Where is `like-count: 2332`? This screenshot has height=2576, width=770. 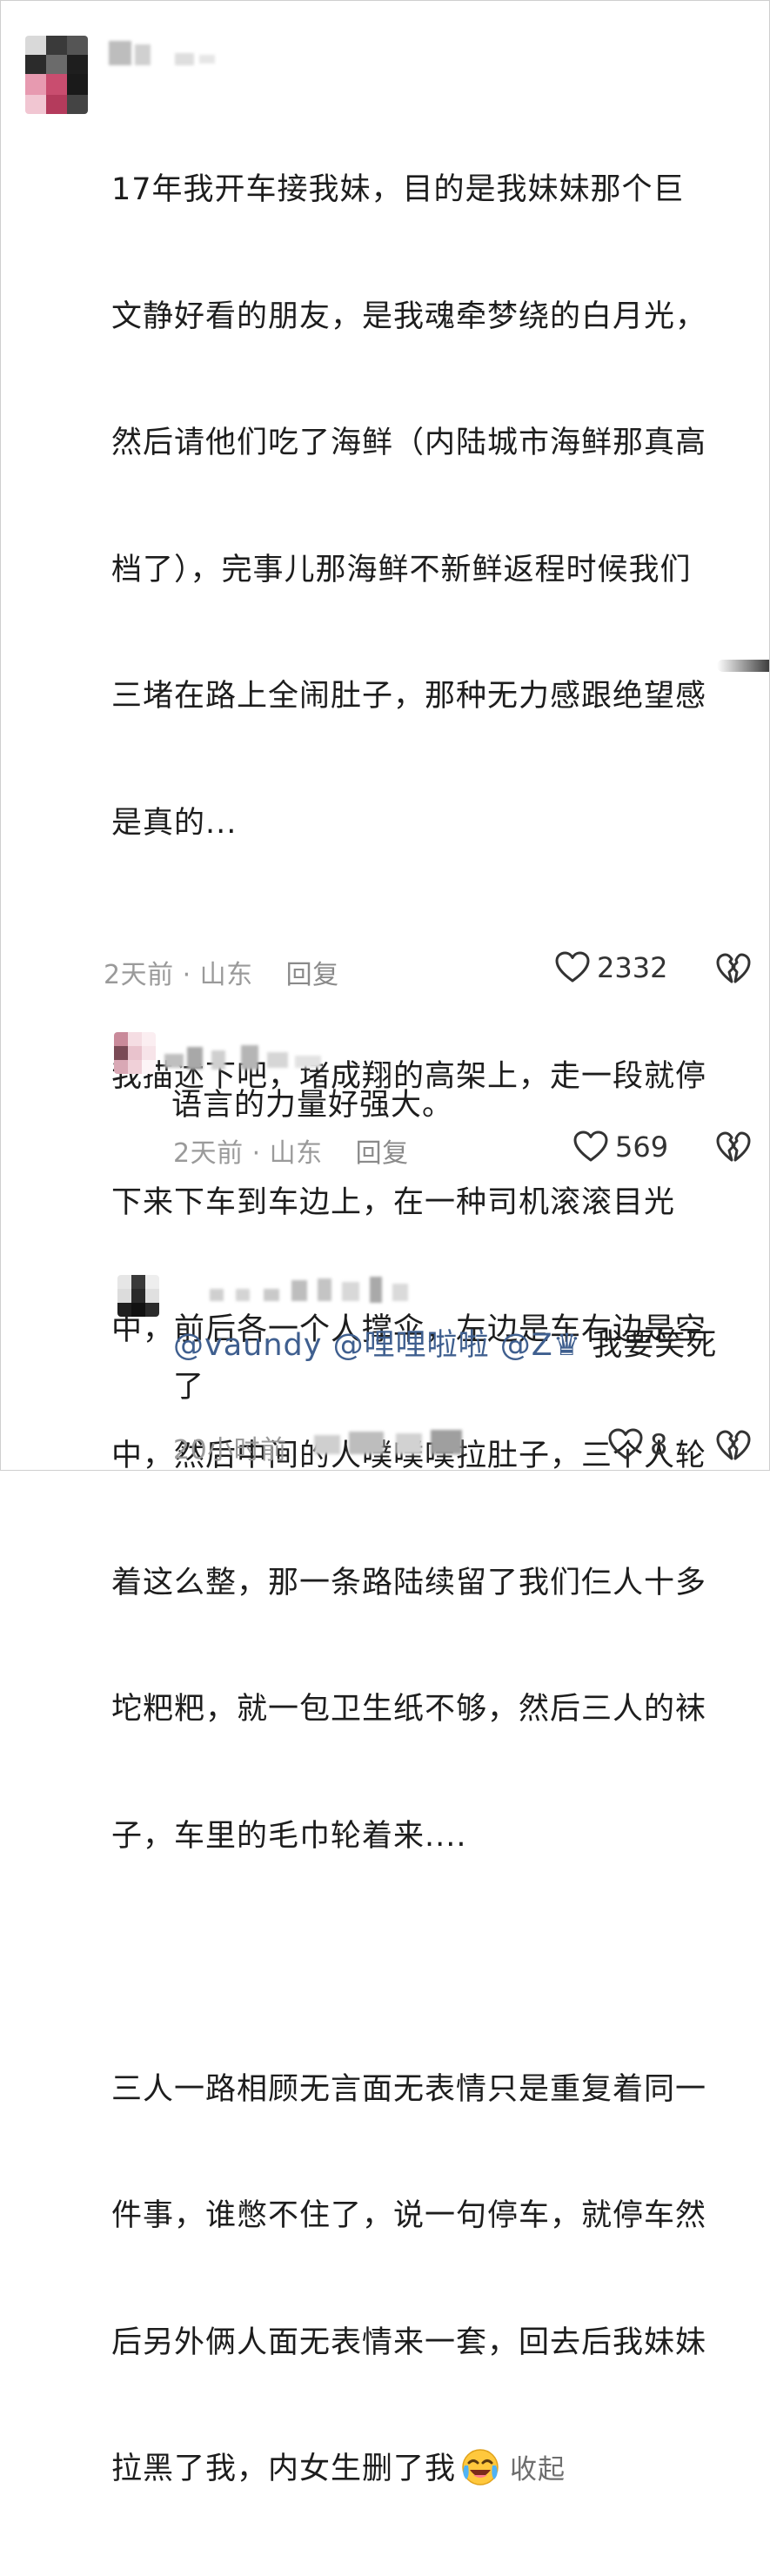
like-count: 2332 is located at coordinates (632, 968).